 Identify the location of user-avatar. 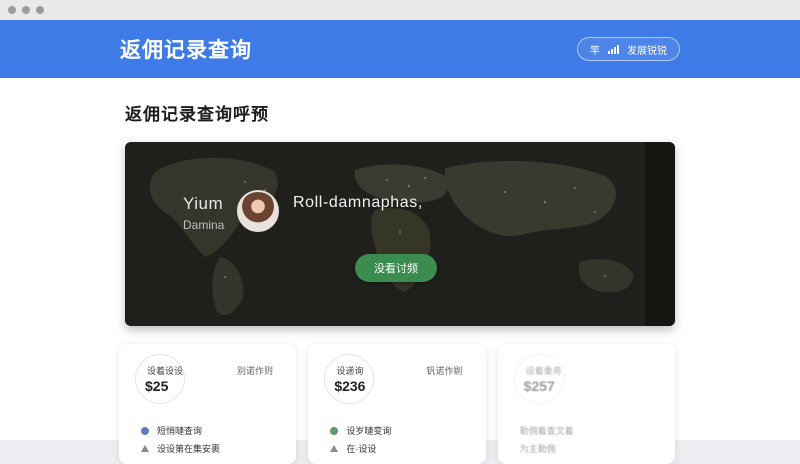
(258, 211).